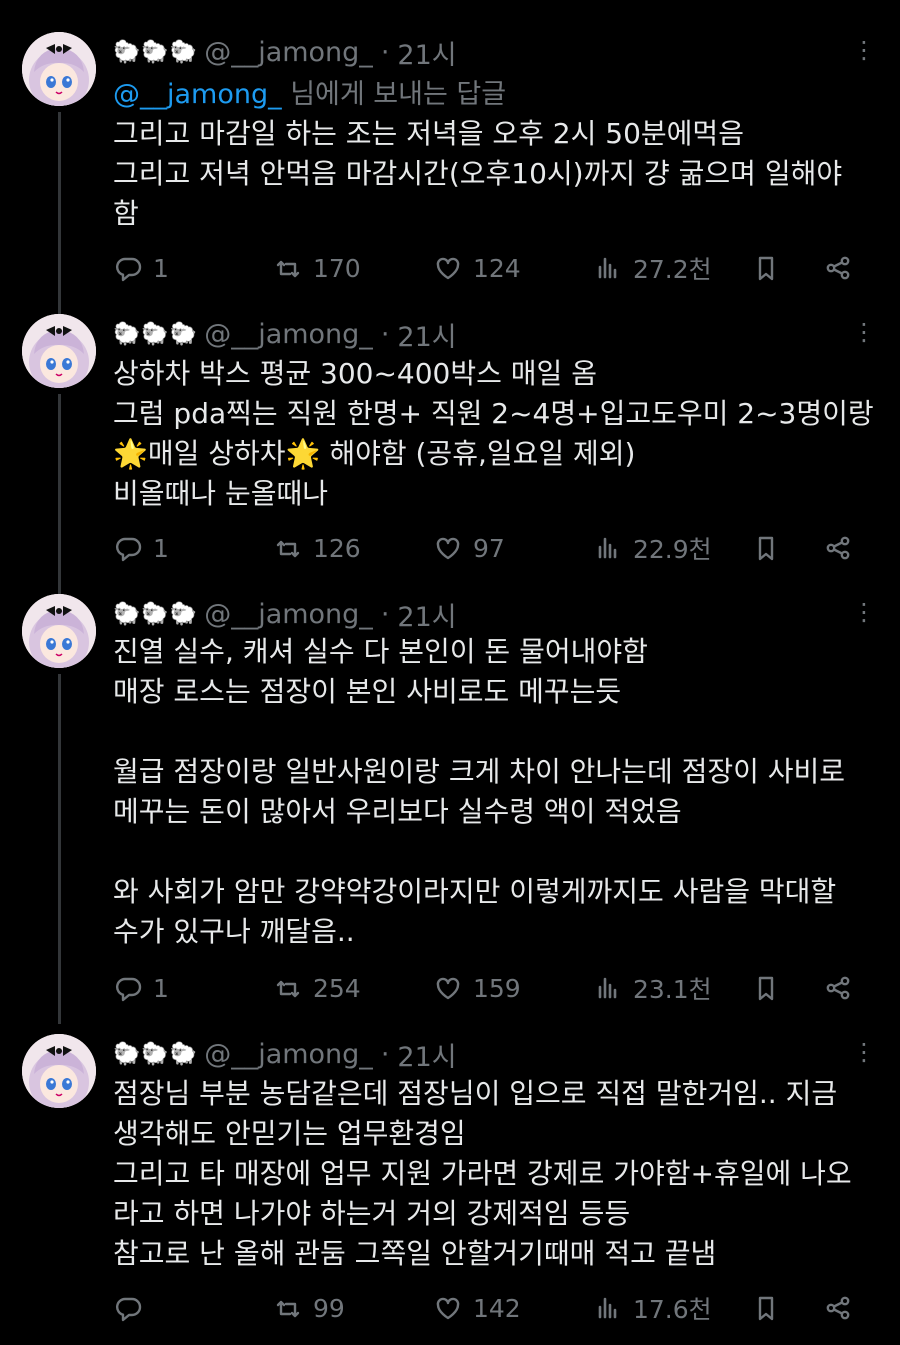 The image size is (900, 1345). Describe the element at coordinates (289, 1133) in the screenshot. I see `tweet-text-line: 생각해도 안믿기는 업무환경임` at that location.